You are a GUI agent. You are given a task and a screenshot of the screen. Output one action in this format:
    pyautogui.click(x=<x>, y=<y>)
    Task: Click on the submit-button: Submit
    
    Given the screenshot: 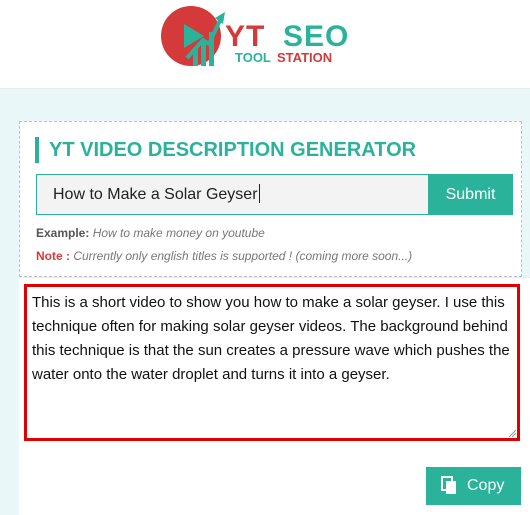 What is the action you would take?
    pyautogui.click(x=470, y=194)
    